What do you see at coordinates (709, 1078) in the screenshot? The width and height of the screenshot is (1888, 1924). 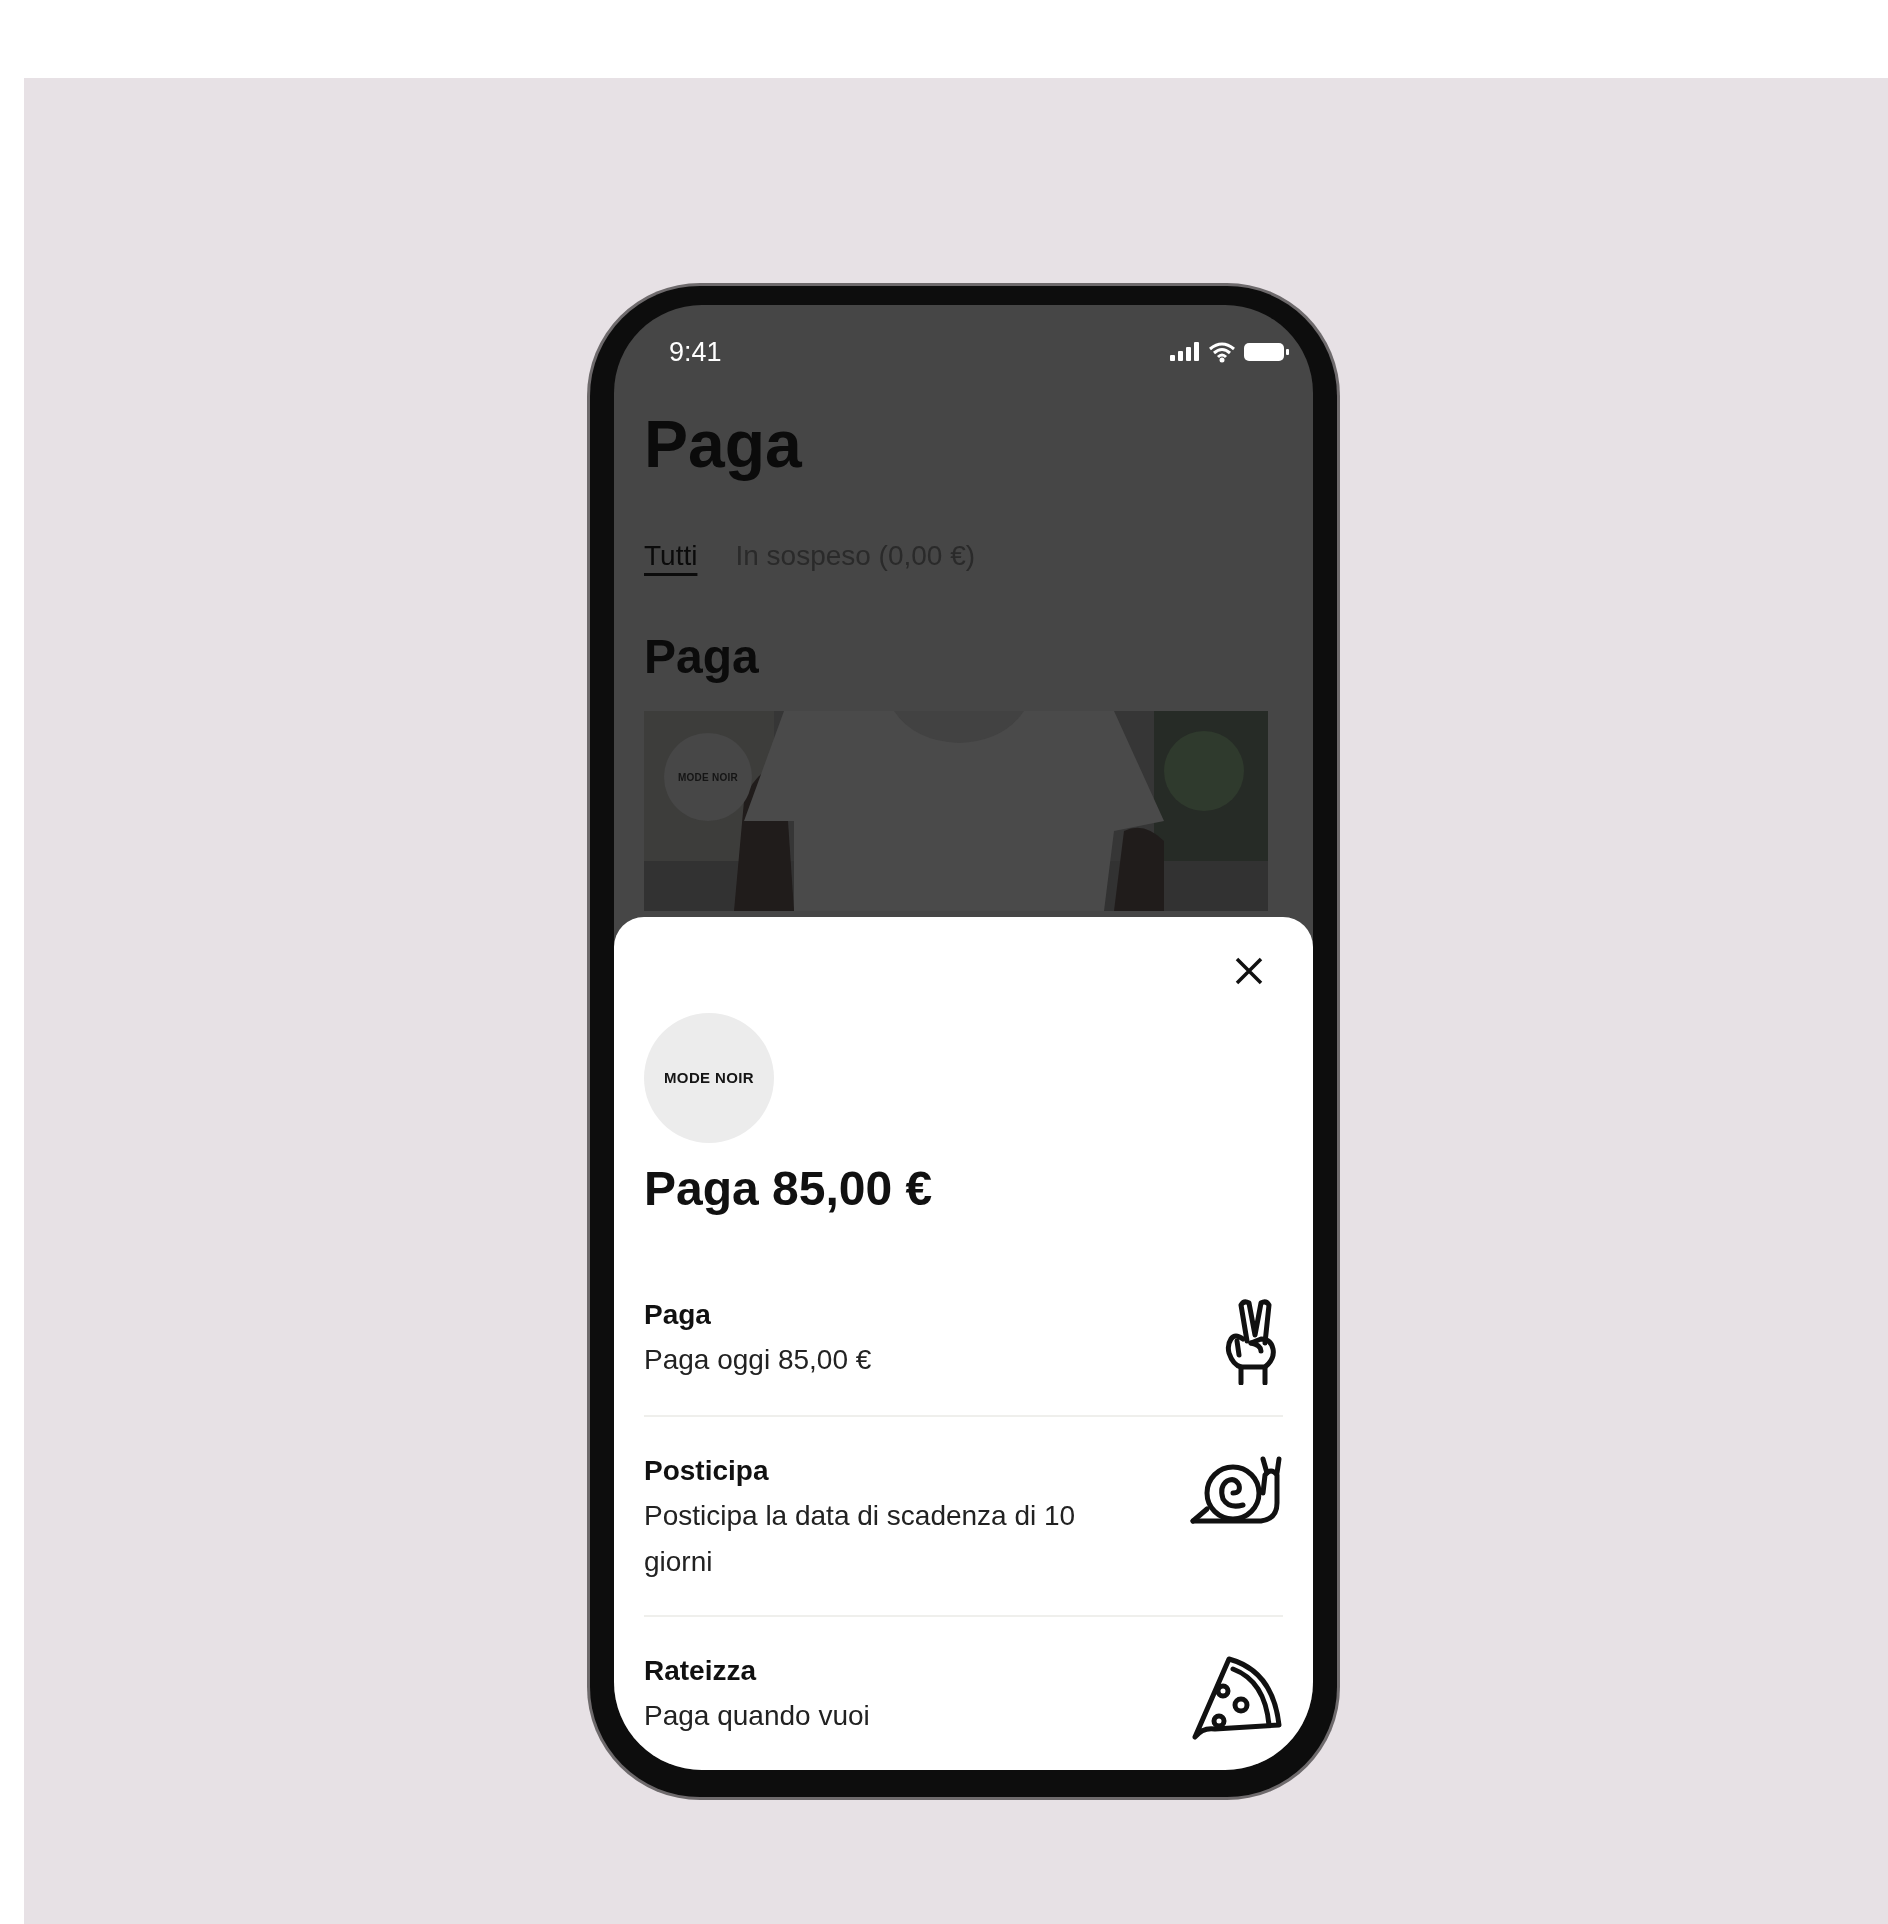 I see `brand-logo: MODE NOIR` at bounding box center [709, 1078].